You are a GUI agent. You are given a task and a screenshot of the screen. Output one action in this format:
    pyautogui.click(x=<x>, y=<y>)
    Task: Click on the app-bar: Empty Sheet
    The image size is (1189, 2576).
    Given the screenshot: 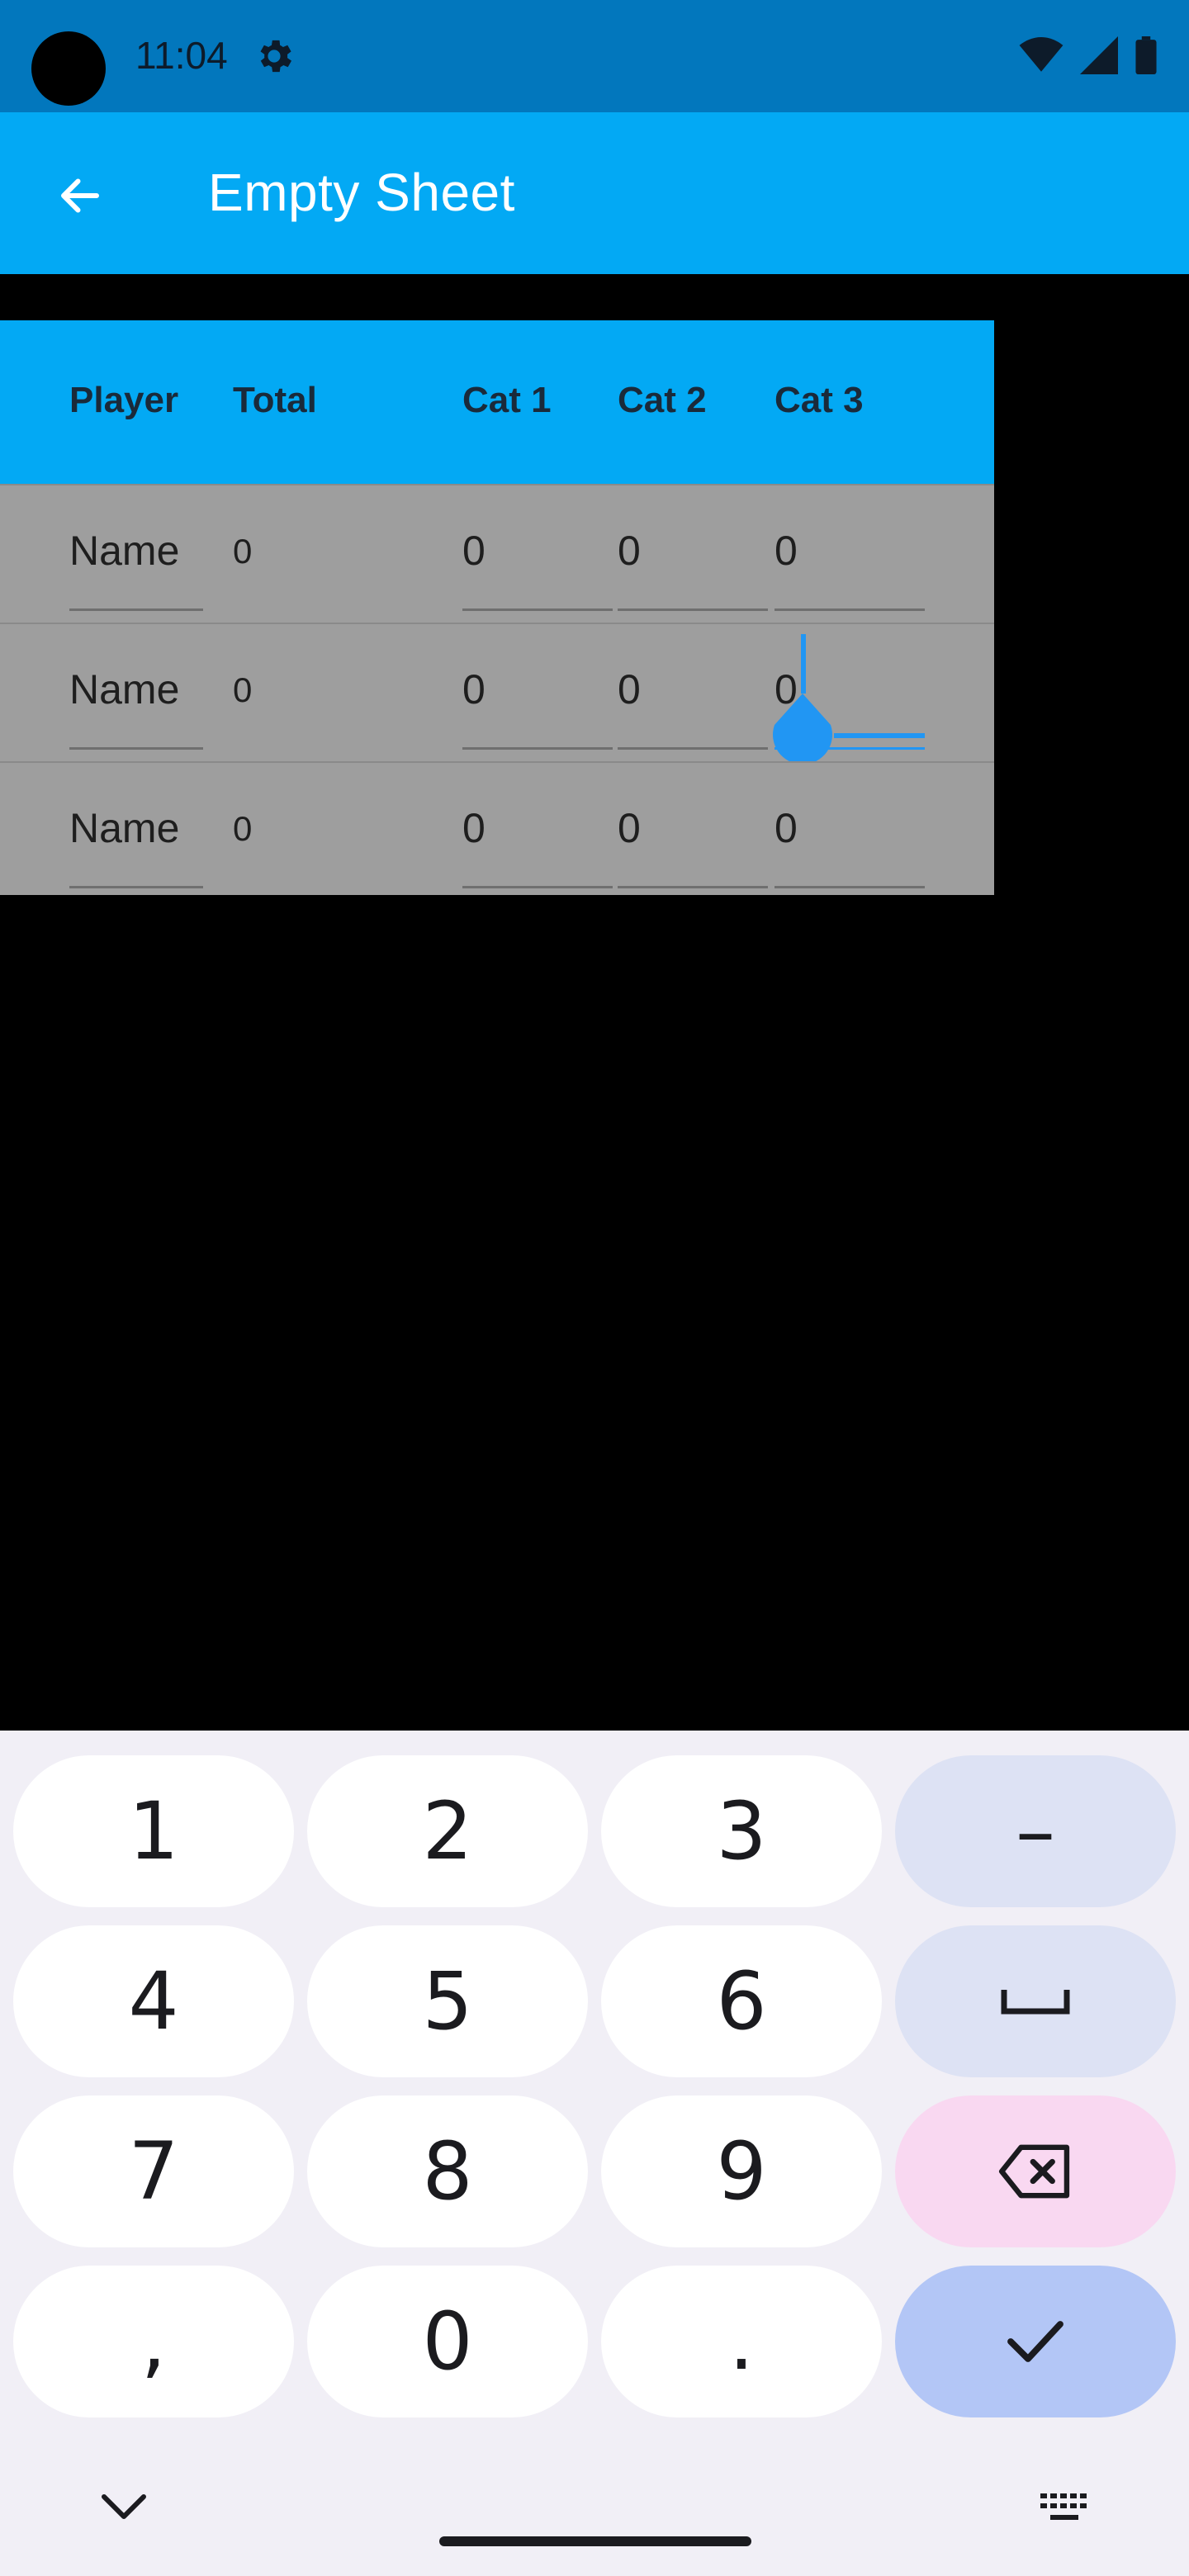 What is the action you would take?
    pyautogui.click(x=594, y=193)
    